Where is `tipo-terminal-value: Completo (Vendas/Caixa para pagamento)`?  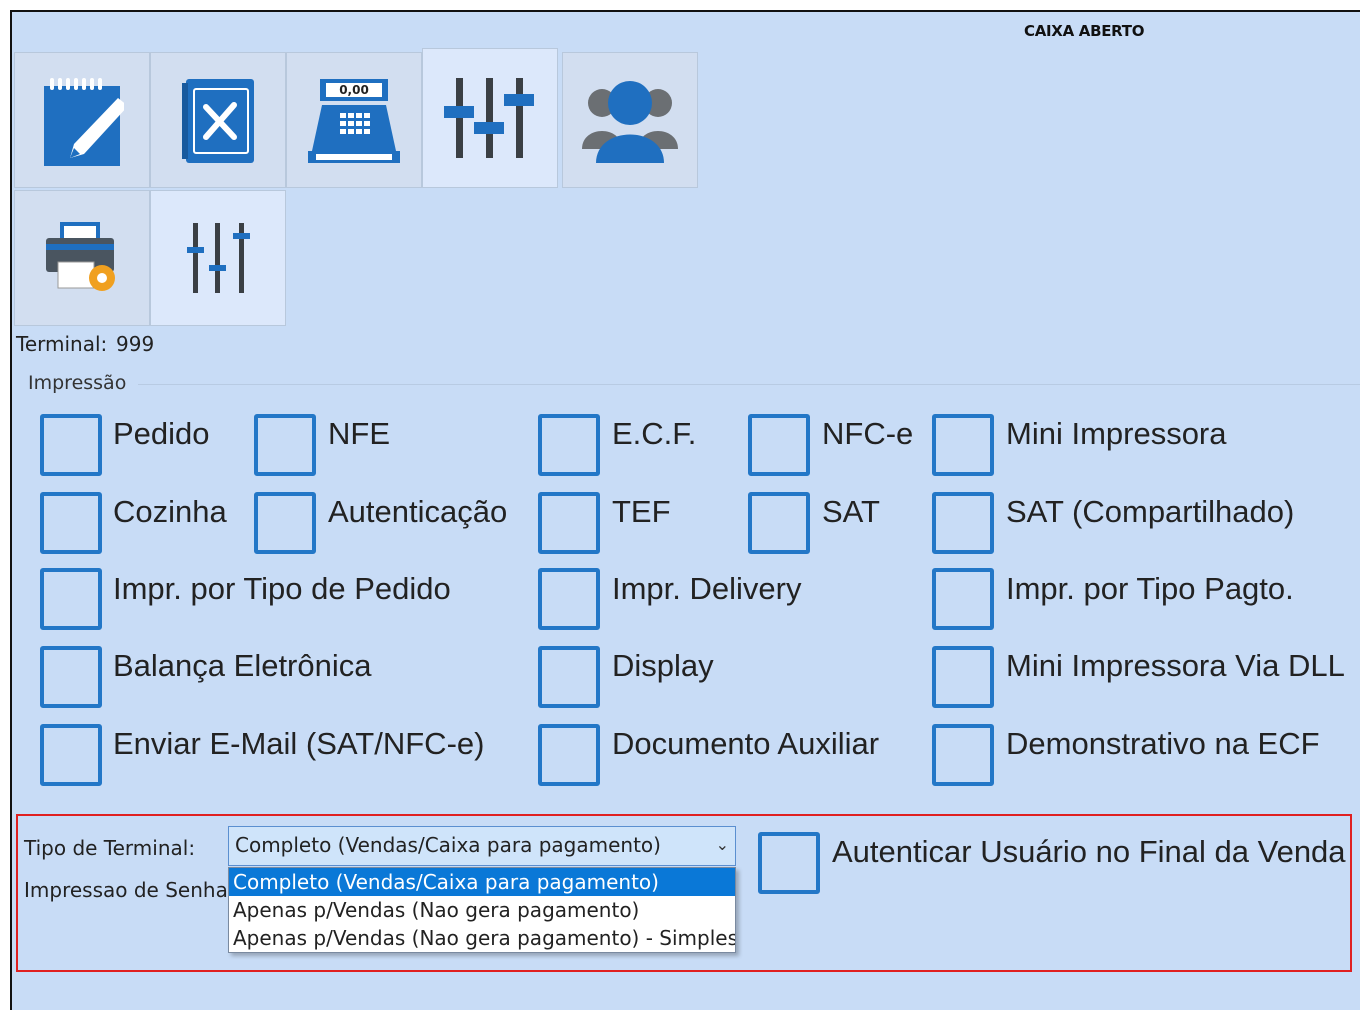
tipo-terminal-value: Completo (Vendas/Caixa para pagamento) is located at coordinates (448, 845).